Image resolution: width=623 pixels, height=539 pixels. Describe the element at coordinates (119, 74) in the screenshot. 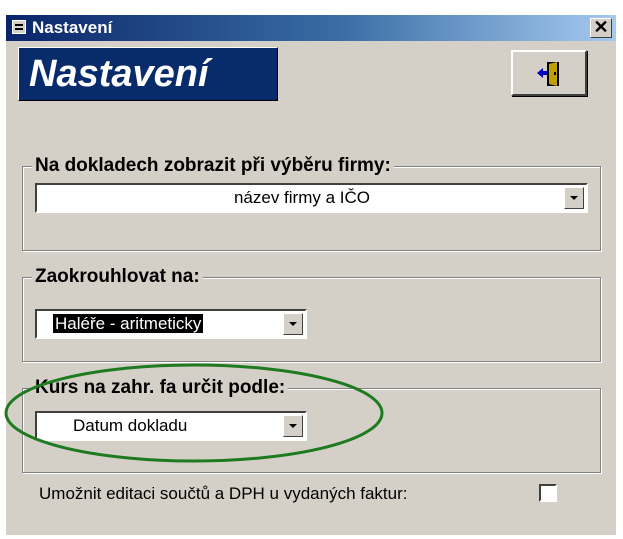

I see `page-title: Nastavení` at that location.